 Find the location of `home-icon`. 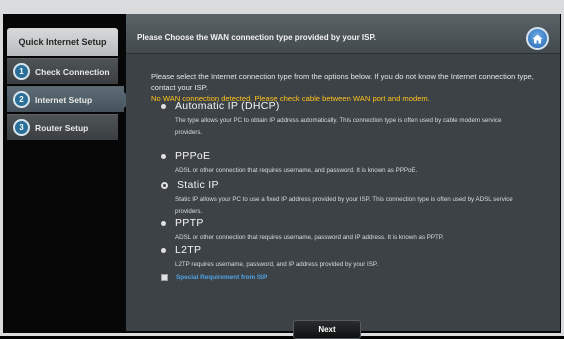

home-icon is located at coordinates (537, 38).